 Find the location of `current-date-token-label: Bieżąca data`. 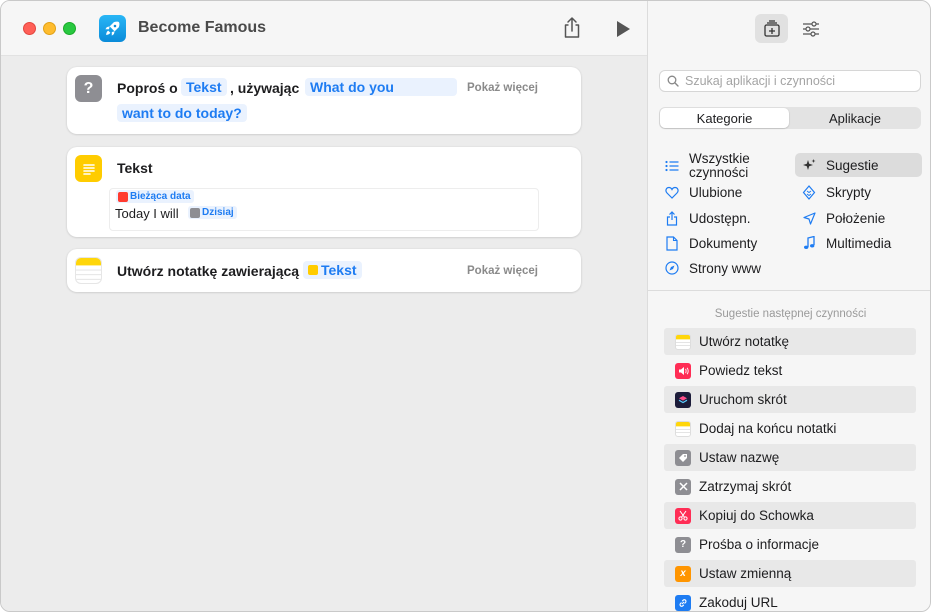

current-date-token-label: Bieżąca data is located at coordinates (160, 196).